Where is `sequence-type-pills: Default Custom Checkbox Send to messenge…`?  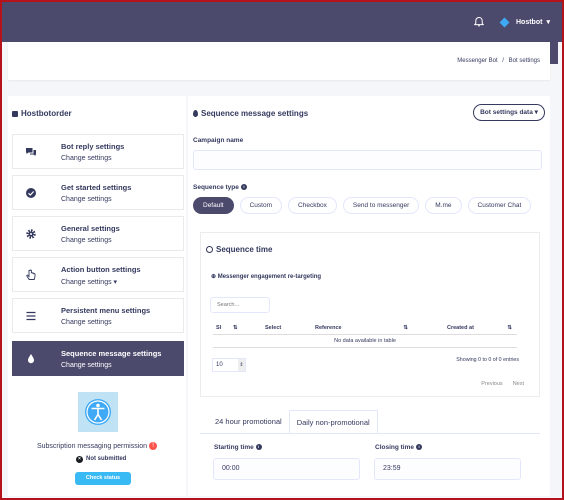
sequence-type-pills: Default Custom Checkbox Send to messenge… is located at coordinates (362, 205).